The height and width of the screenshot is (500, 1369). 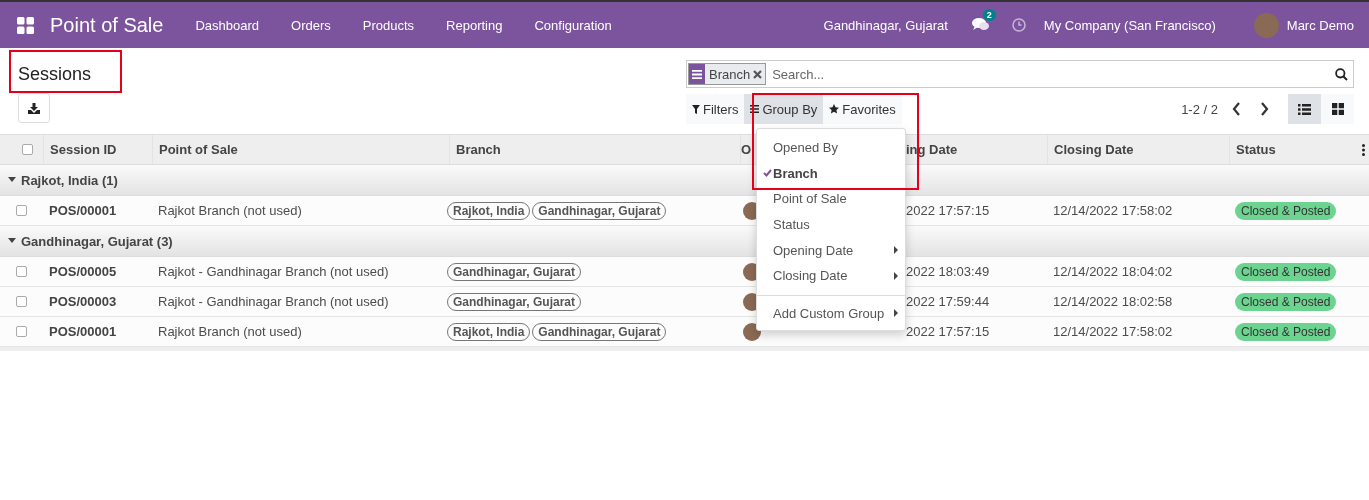 What do you see at coordinates (885, 25) in the screenshot?
I see `branch-switcher: Gandhinagar, Gujarat` at bounding box center [885, 25].